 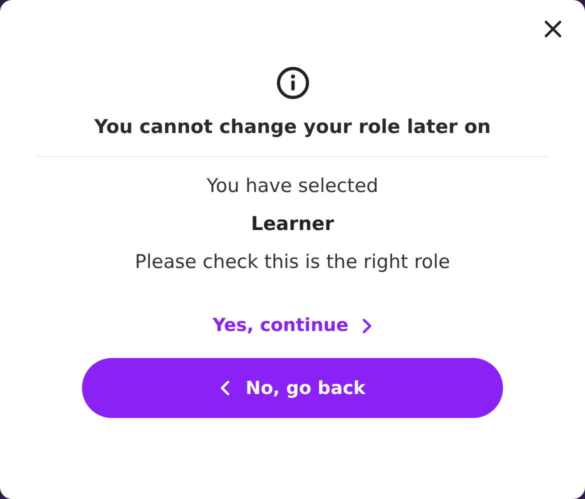 I want to click on chevron-left-icon, so click(x=225, y=388).